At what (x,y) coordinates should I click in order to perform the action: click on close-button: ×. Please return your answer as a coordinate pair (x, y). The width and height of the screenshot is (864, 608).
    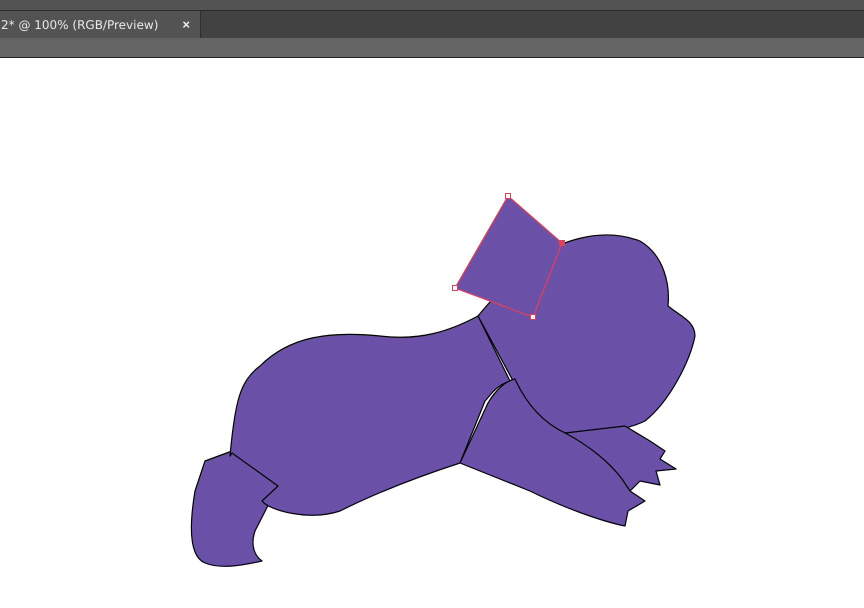
    Looking at the image, I should click on (186, 24).